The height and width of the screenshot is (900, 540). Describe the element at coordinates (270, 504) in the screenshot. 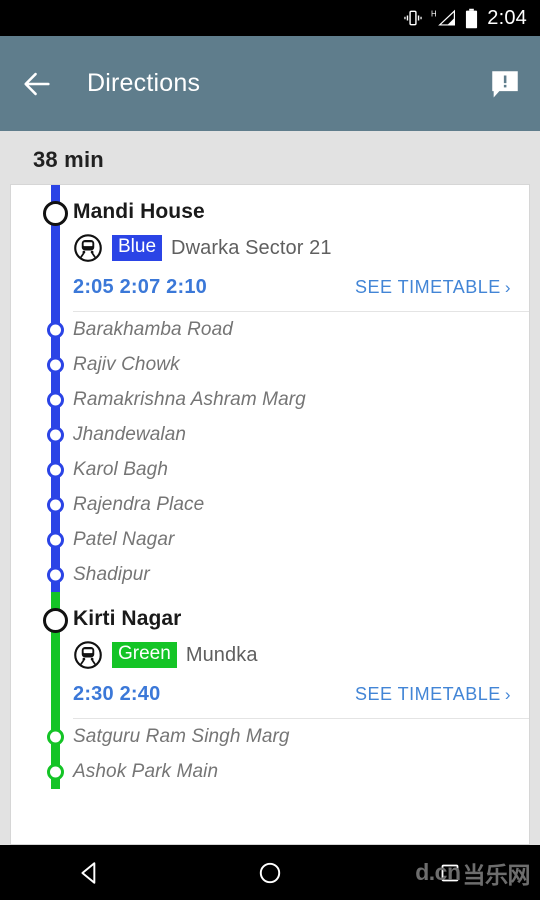

I see `intermediate-stop-row: Rajendra Place` at that location.